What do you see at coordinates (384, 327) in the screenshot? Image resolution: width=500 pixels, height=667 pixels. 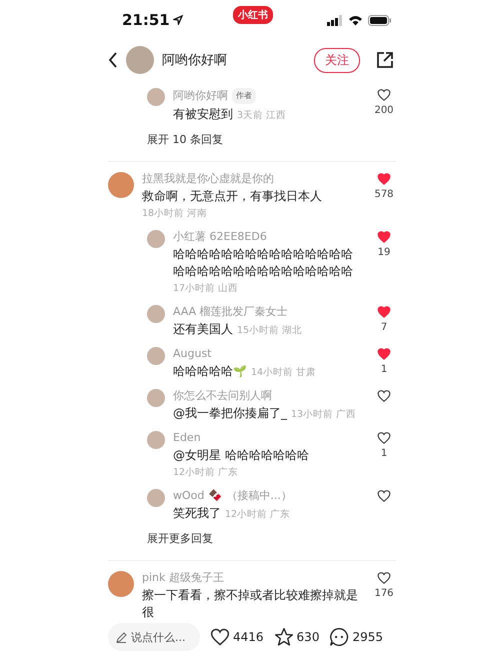 I see `like-count: 7` at bounding box center [384, 327].